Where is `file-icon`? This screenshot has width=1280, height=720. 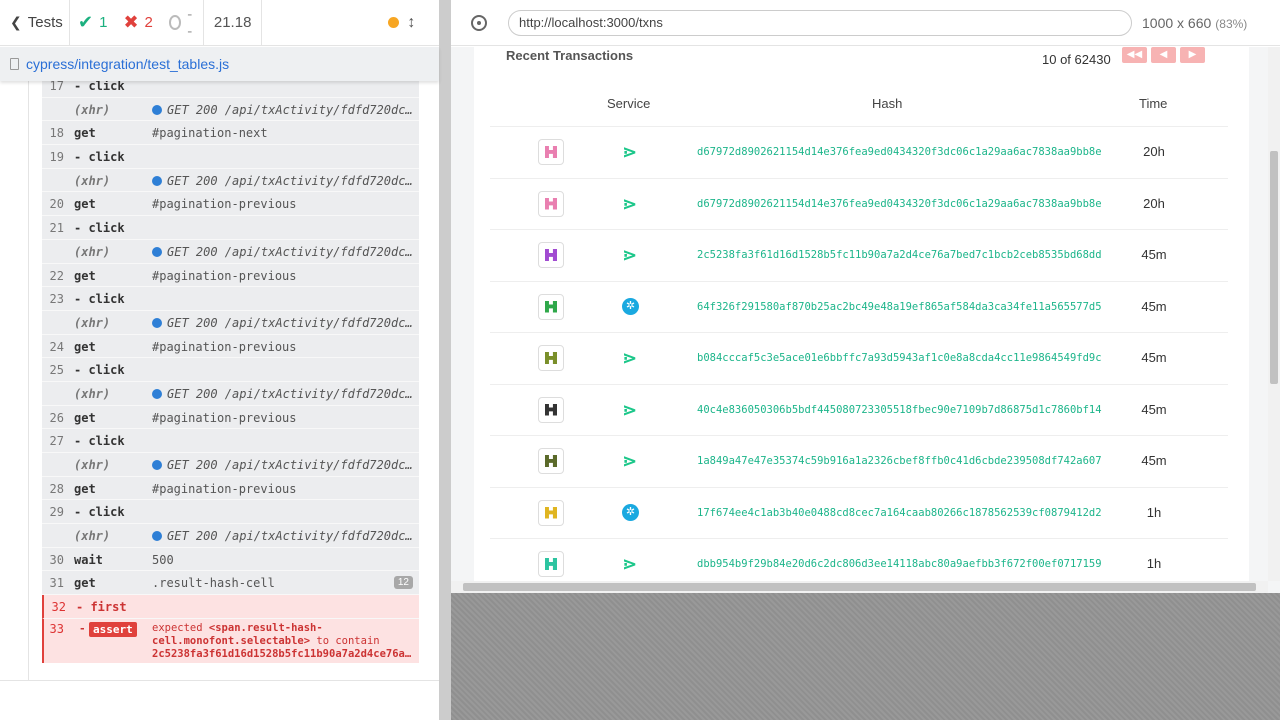 file-icon is located at coordinates (14, 64).